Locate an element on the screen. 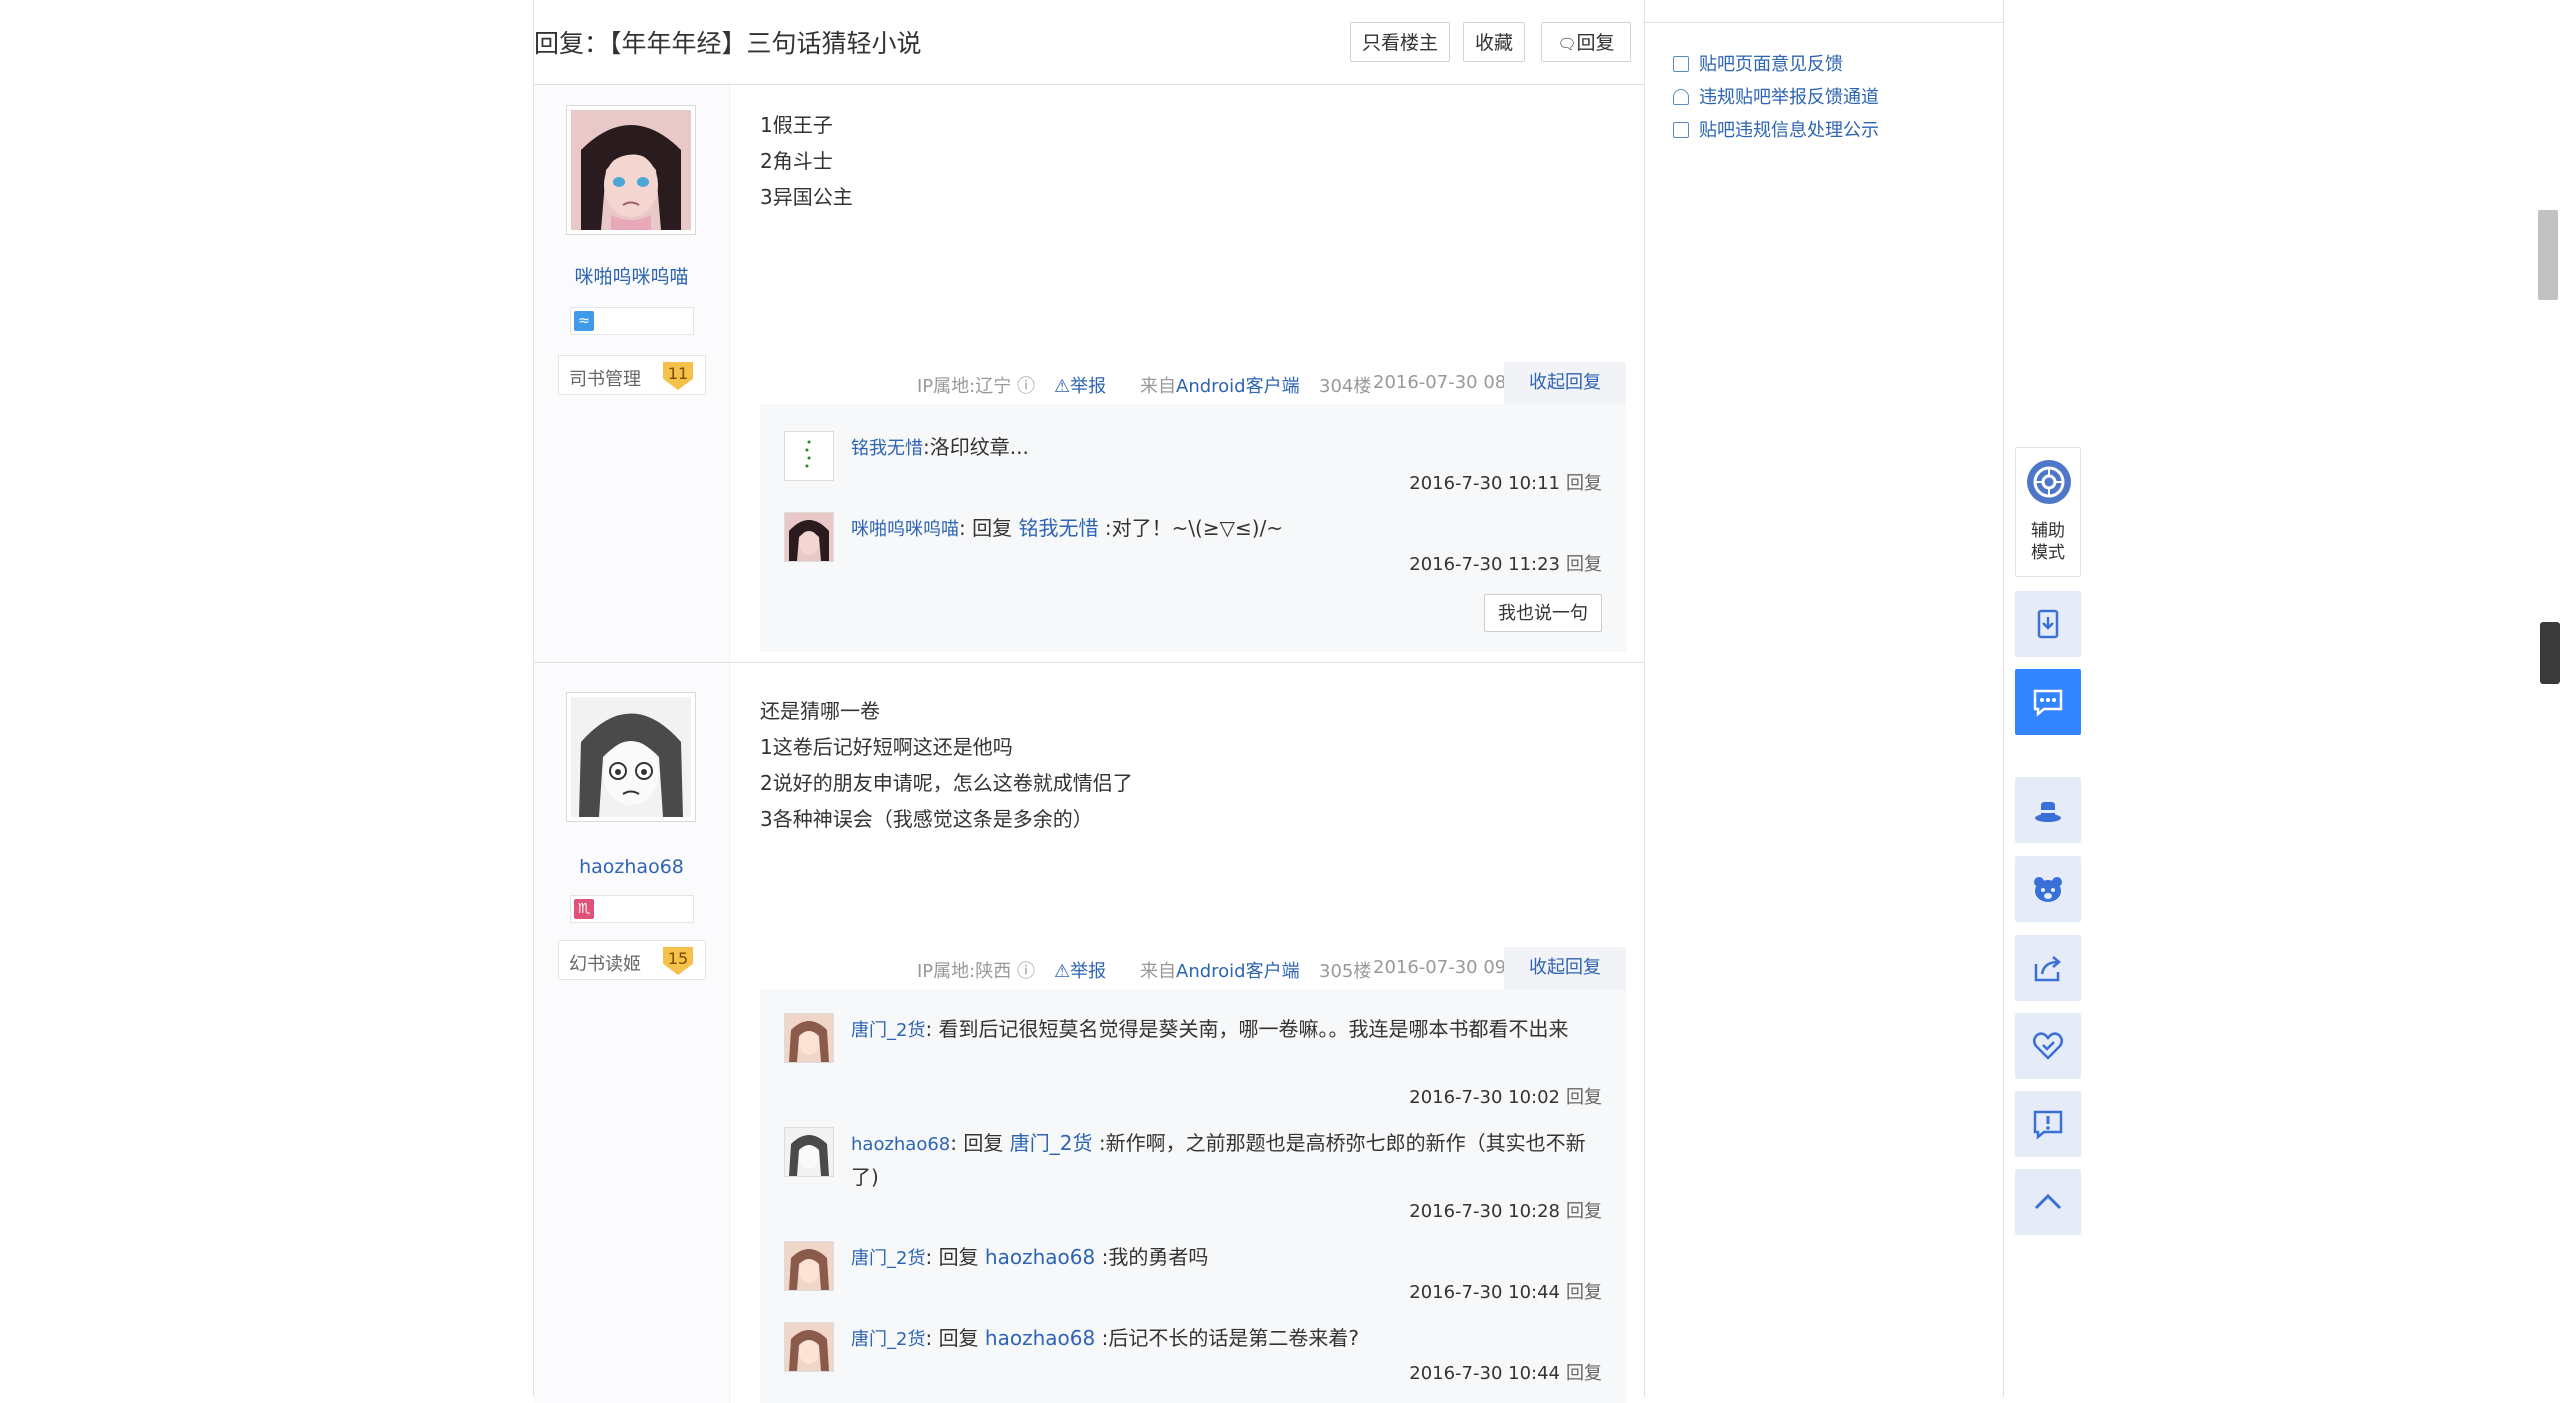  author-column: 咪啪呜咪呜喵 ≈ 司书管理 11 is located at coordinates (632, 373).